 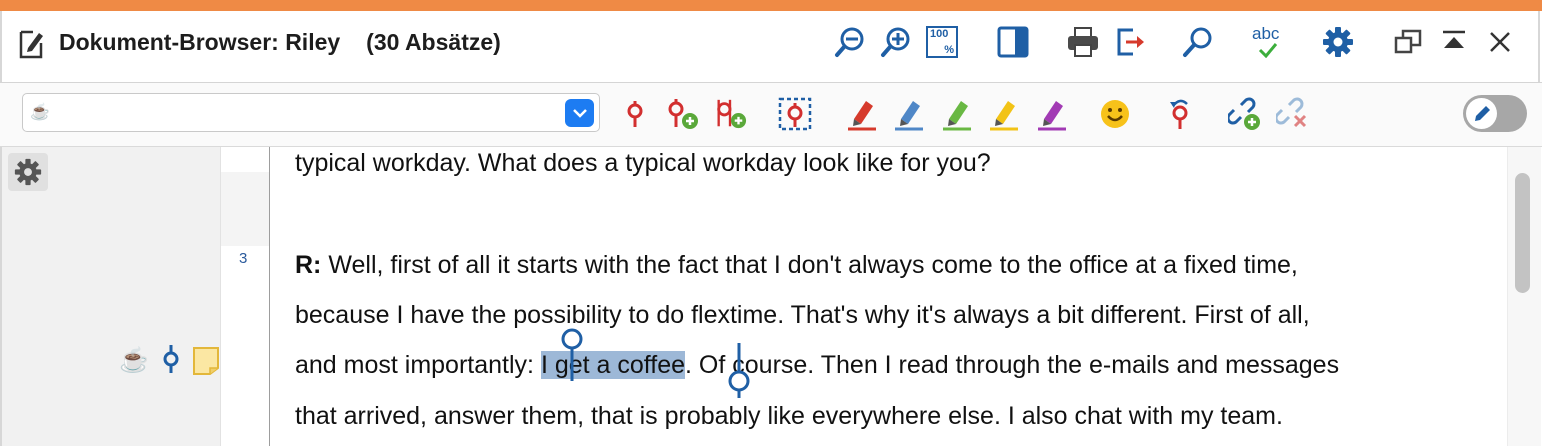 I want to click on paragraph-number: 3, so click(x=243, y=258).